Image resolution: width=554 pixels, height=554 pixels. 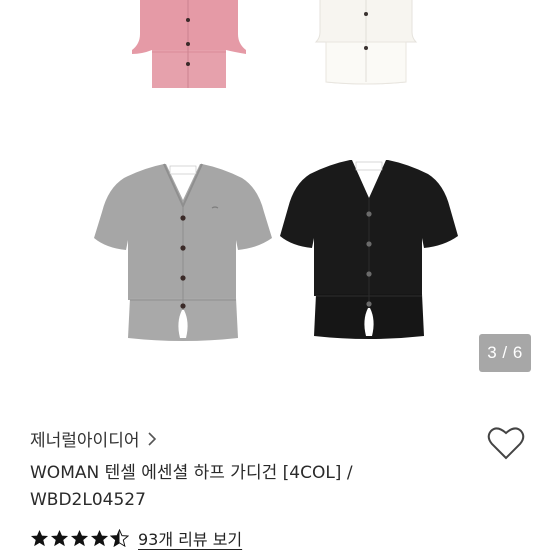 What do you see at coordinates (136, 538) in the screenshot?
I see `rating-row: 93개 리뷰 보기` at bounding box center [136, 538].